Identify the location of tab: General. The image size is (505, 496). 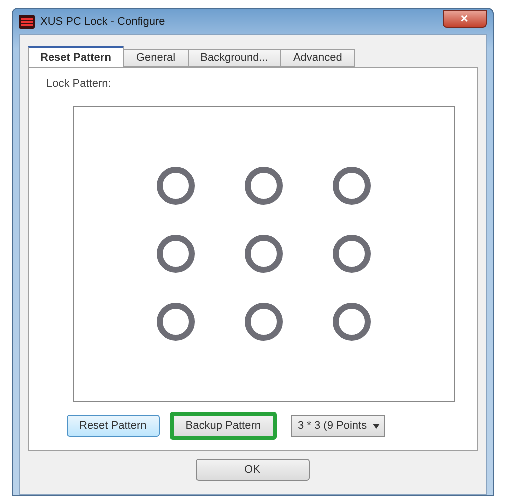
(156, 58).